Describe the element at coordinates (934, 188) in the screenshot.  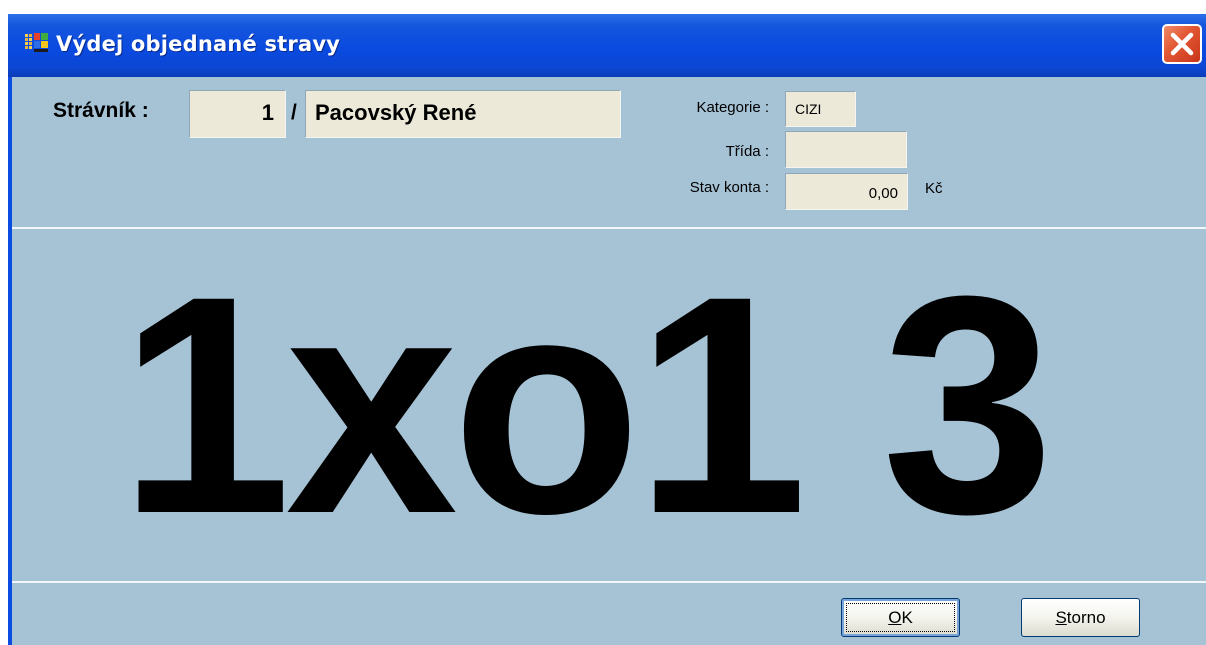
I see `currency-label: Kč` at that location.